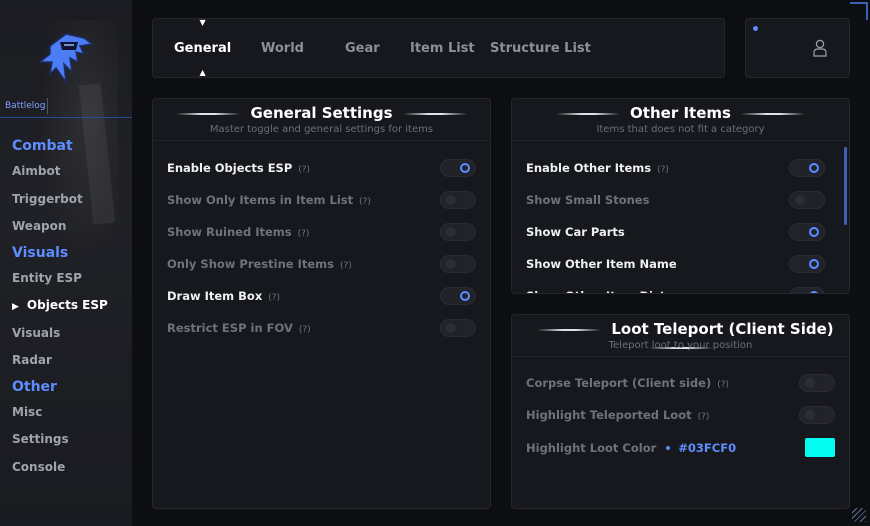 The width and height of the screenshot is (870, 526). I want to click on brand-label: Battlelog, so click(24, 106).